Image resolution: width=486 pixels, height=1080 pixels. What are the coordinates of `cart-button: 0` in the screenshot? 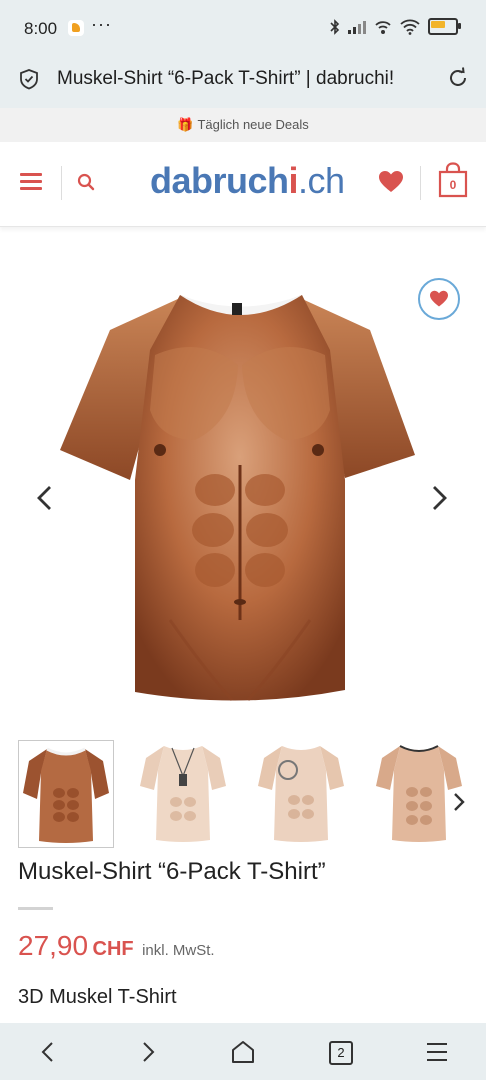 It's located at (453, 180).